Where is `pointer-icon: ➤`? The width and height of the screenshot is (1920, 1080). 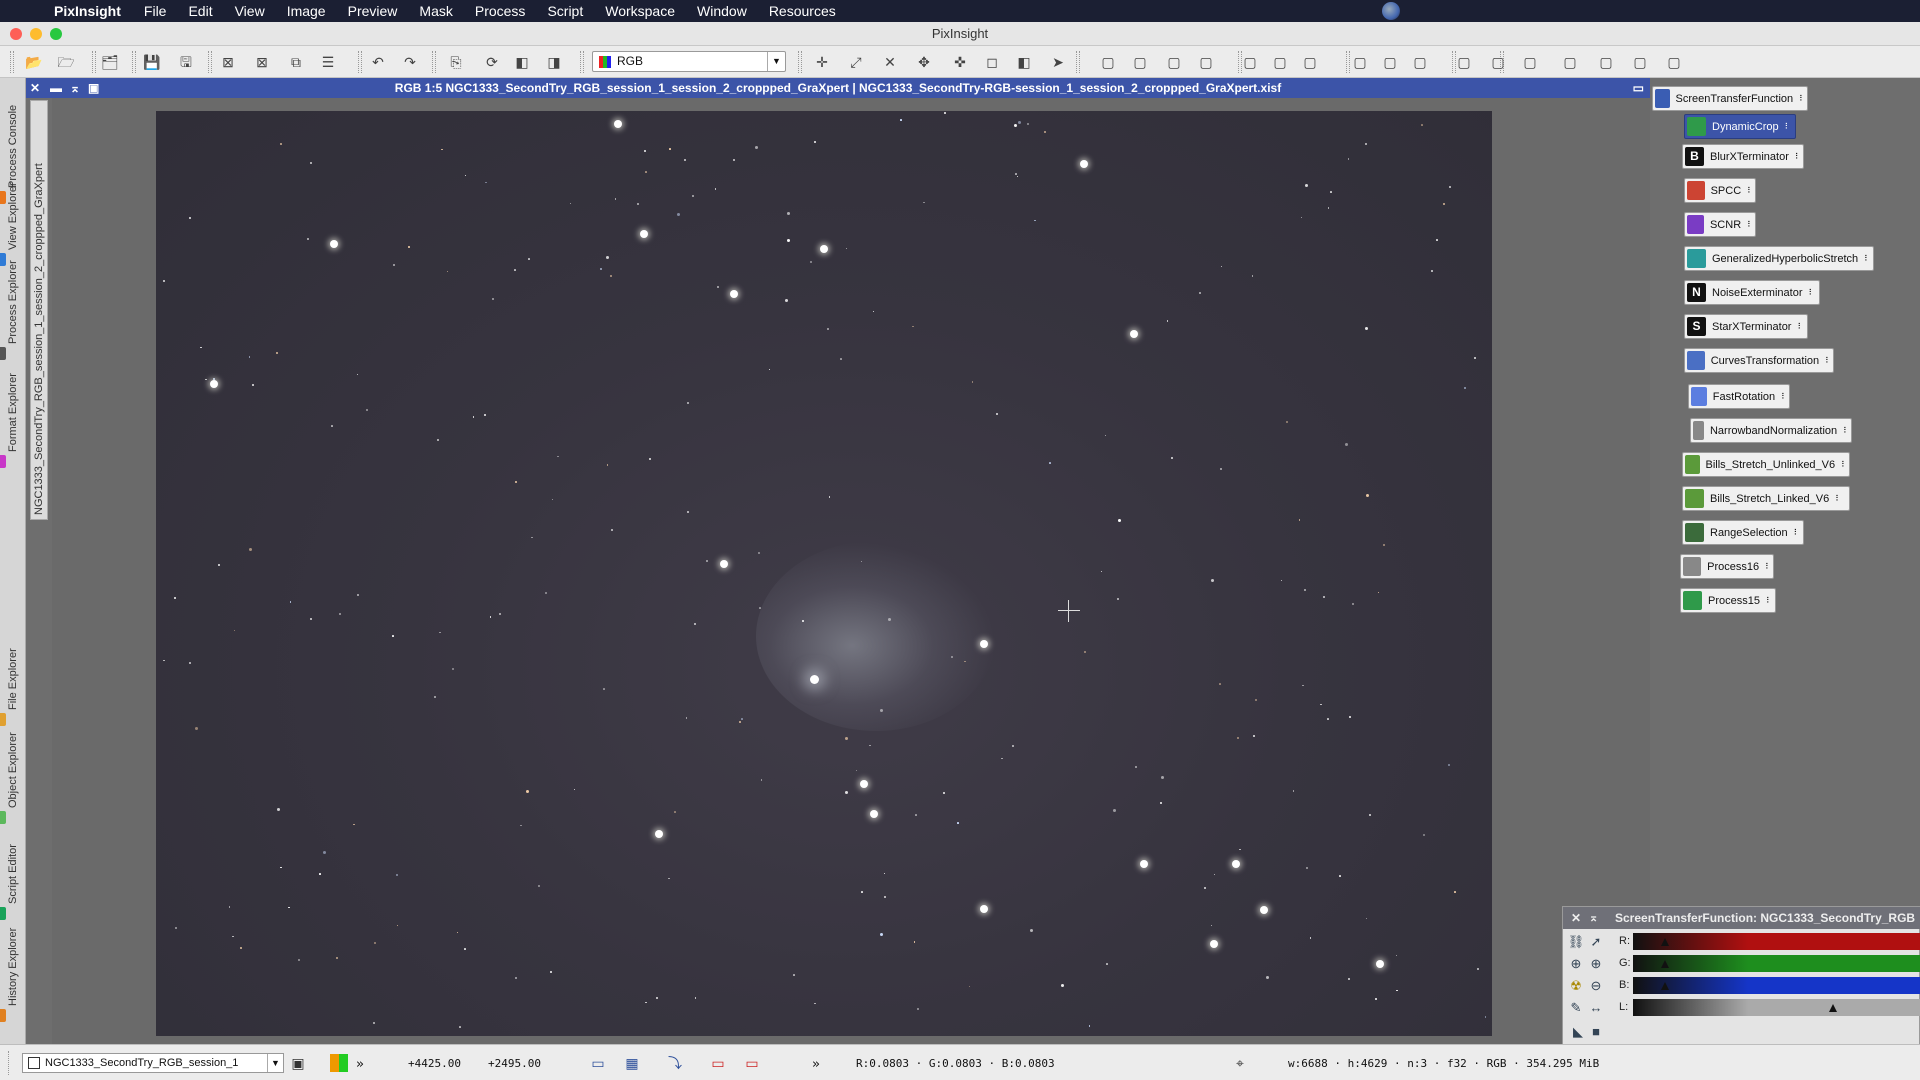 pointer-icon: ➤ is located at coordinates (1058, 62).